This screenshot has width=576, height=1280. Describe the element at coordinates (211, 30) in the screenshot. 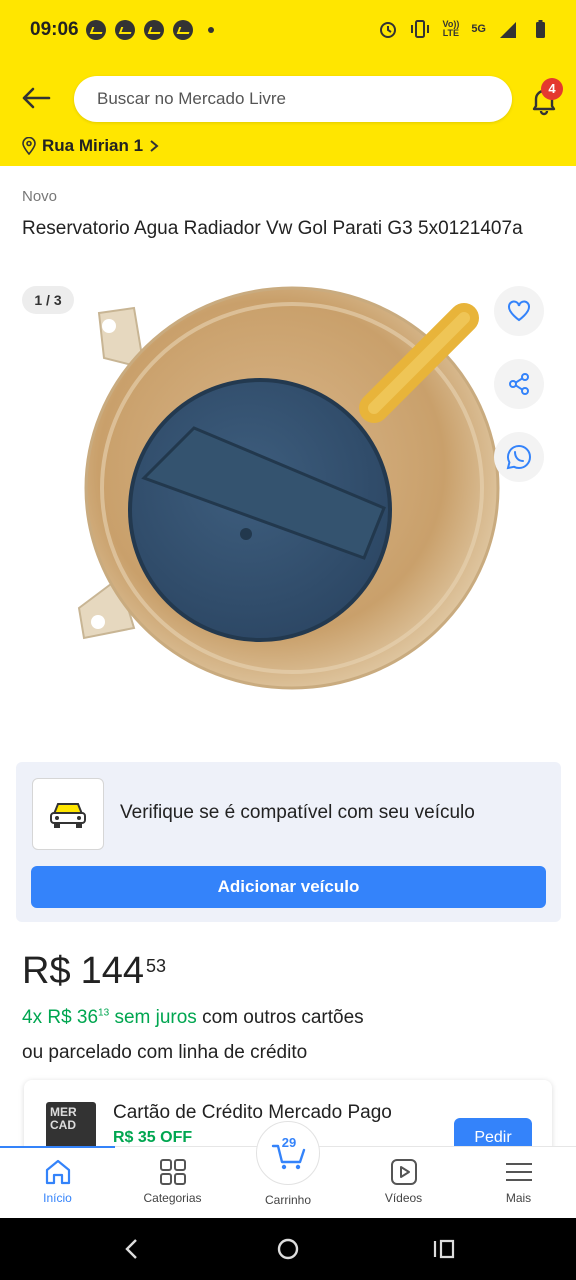

I see `more-notifications-dot` at that location.